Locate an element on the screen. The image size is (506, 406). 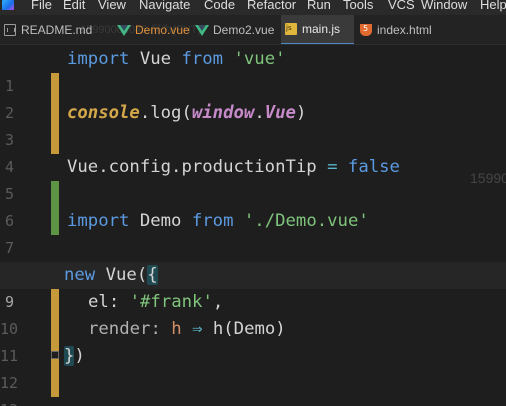
code-line: 11 render: h ⇒ h(Demo) is located at coordinates (253, 340).